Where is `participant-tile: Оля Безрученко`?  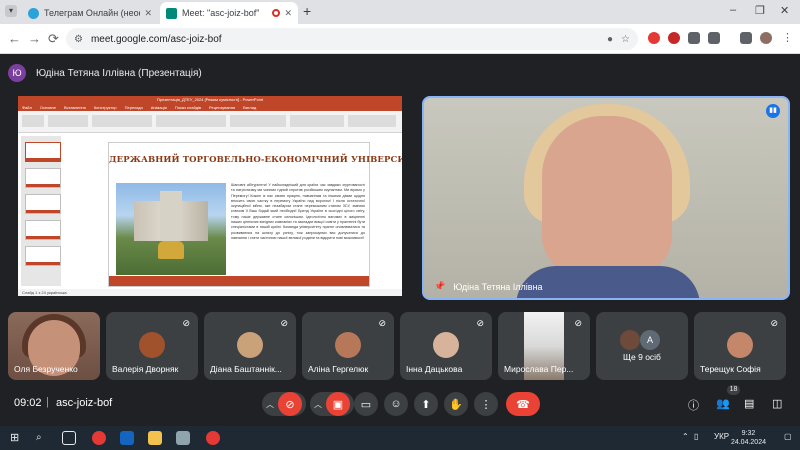 participant-tile: Оля Безрученко is located at coordinates (54, 346).